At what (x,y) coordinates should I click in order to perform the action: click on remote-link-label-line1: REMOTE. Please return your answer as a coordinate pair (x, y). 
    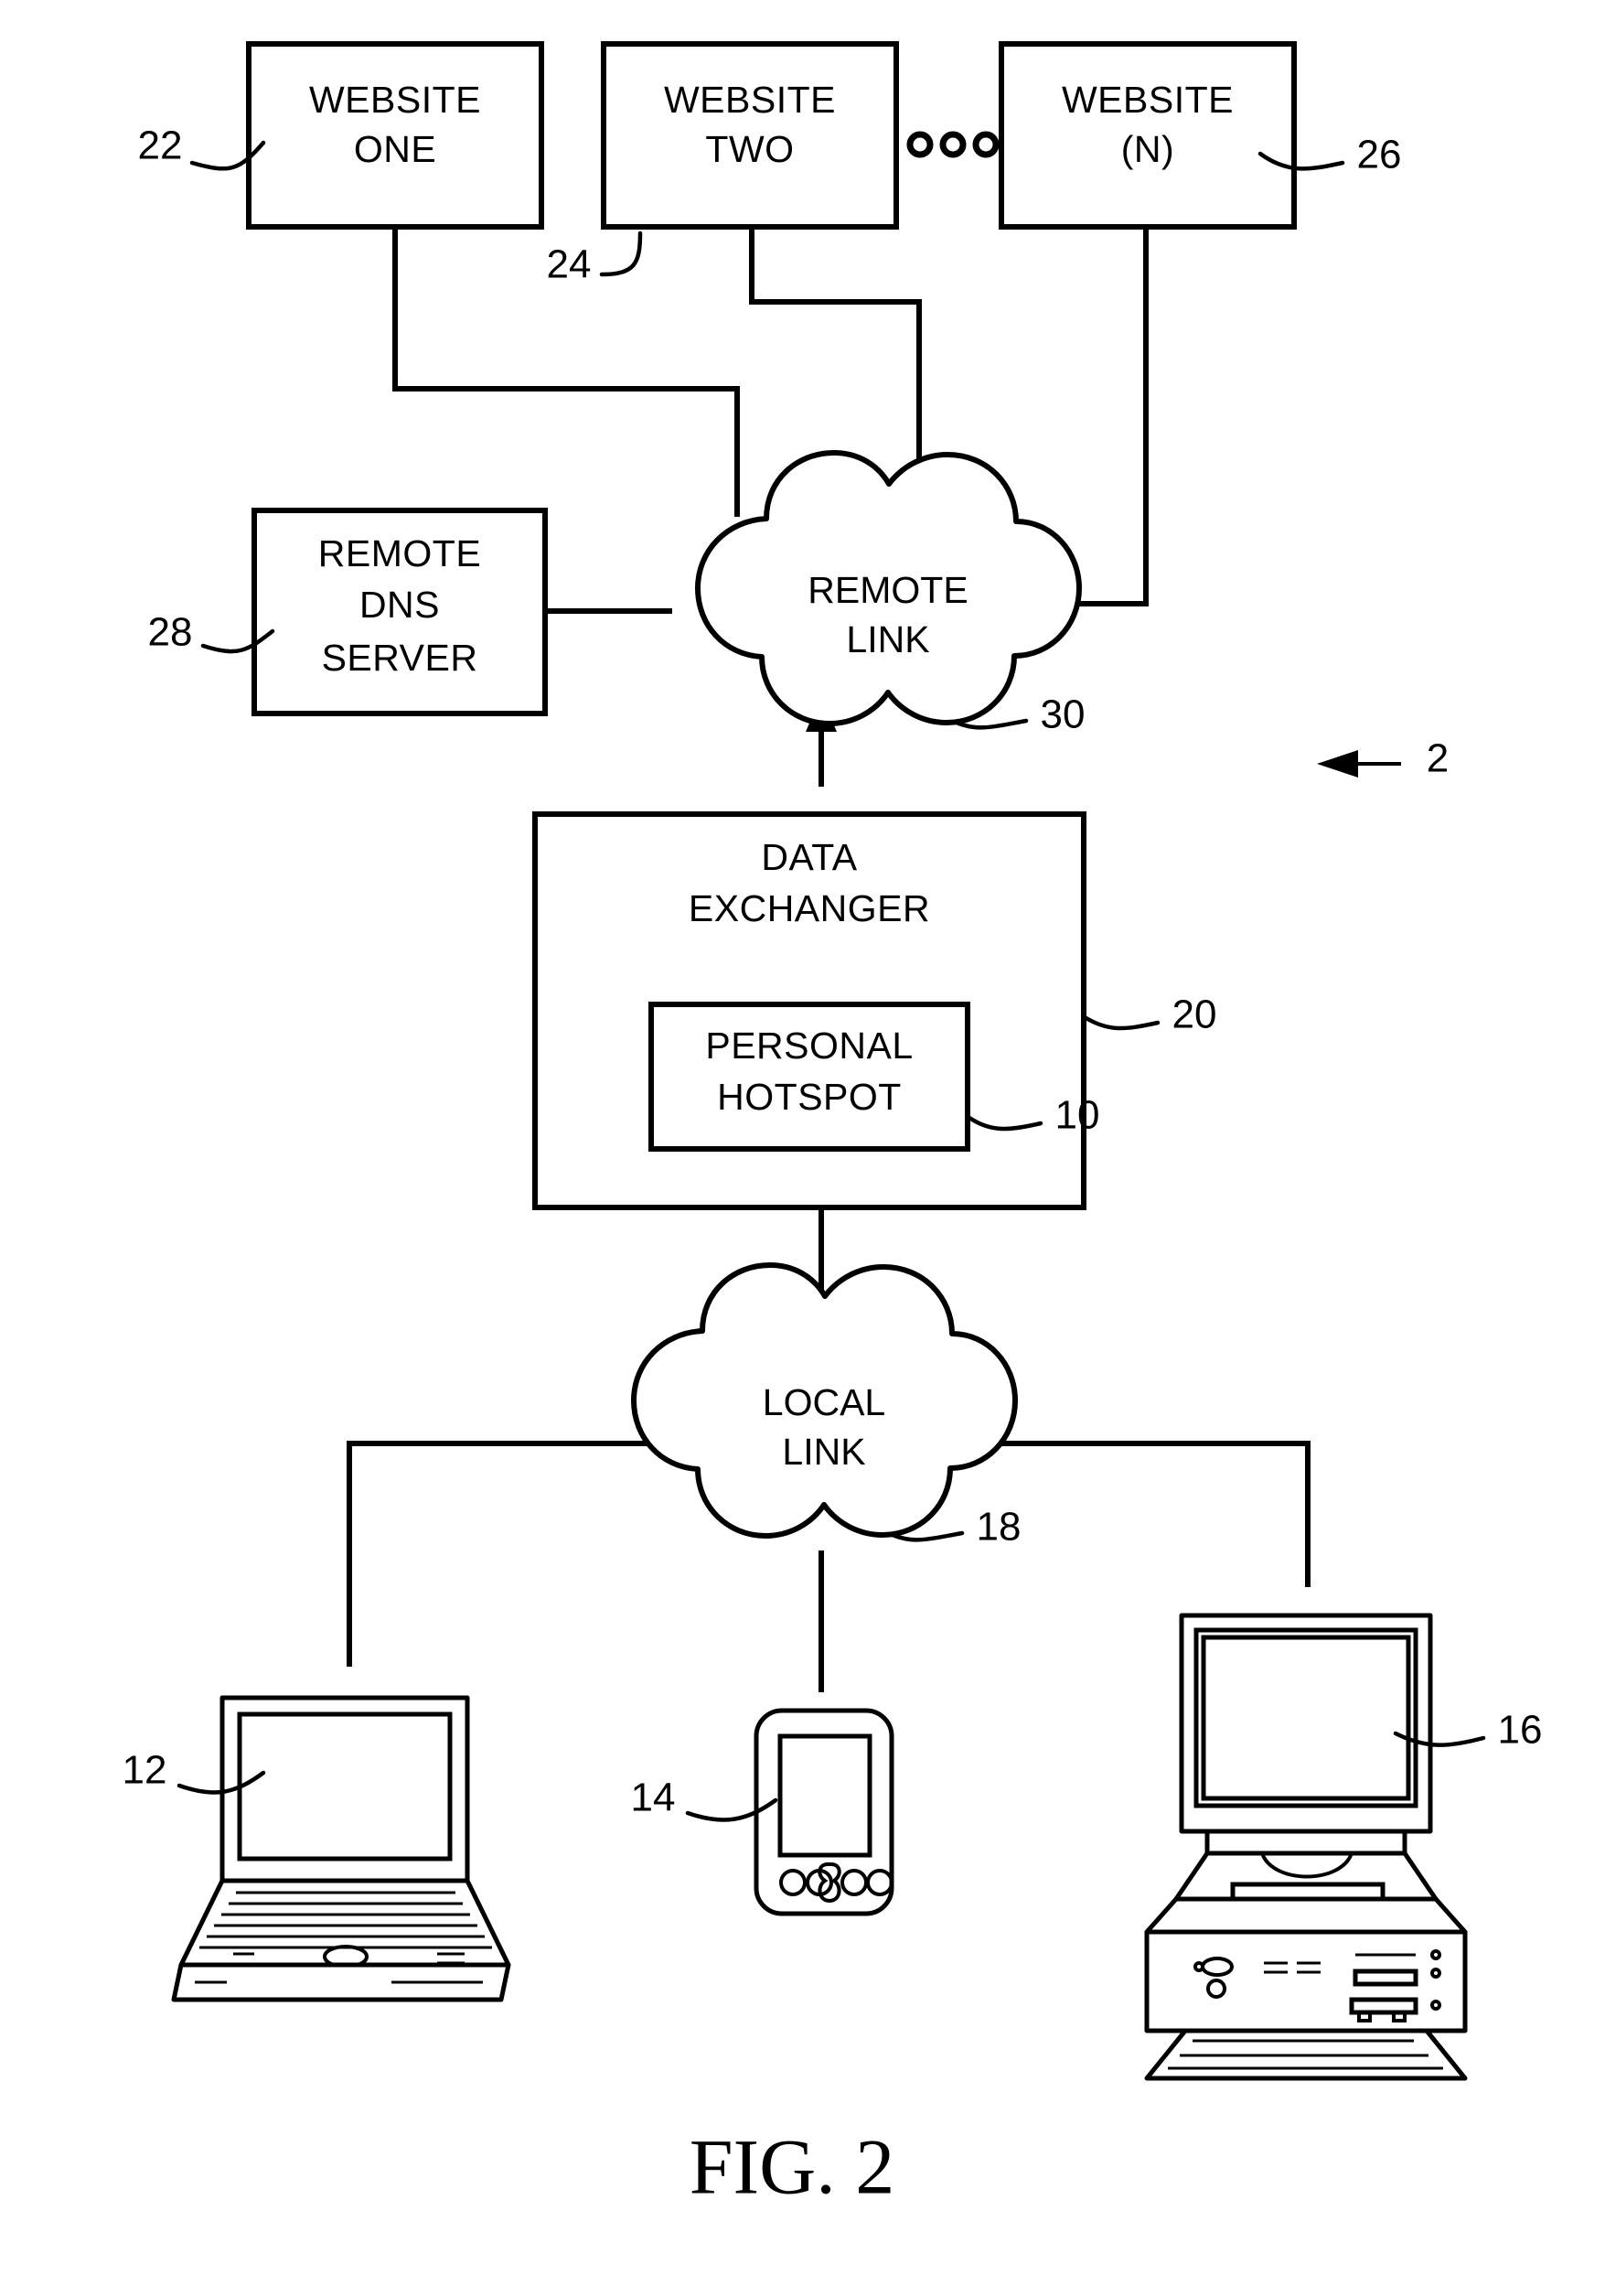
    Looking at the image, I should click on (888, 590).